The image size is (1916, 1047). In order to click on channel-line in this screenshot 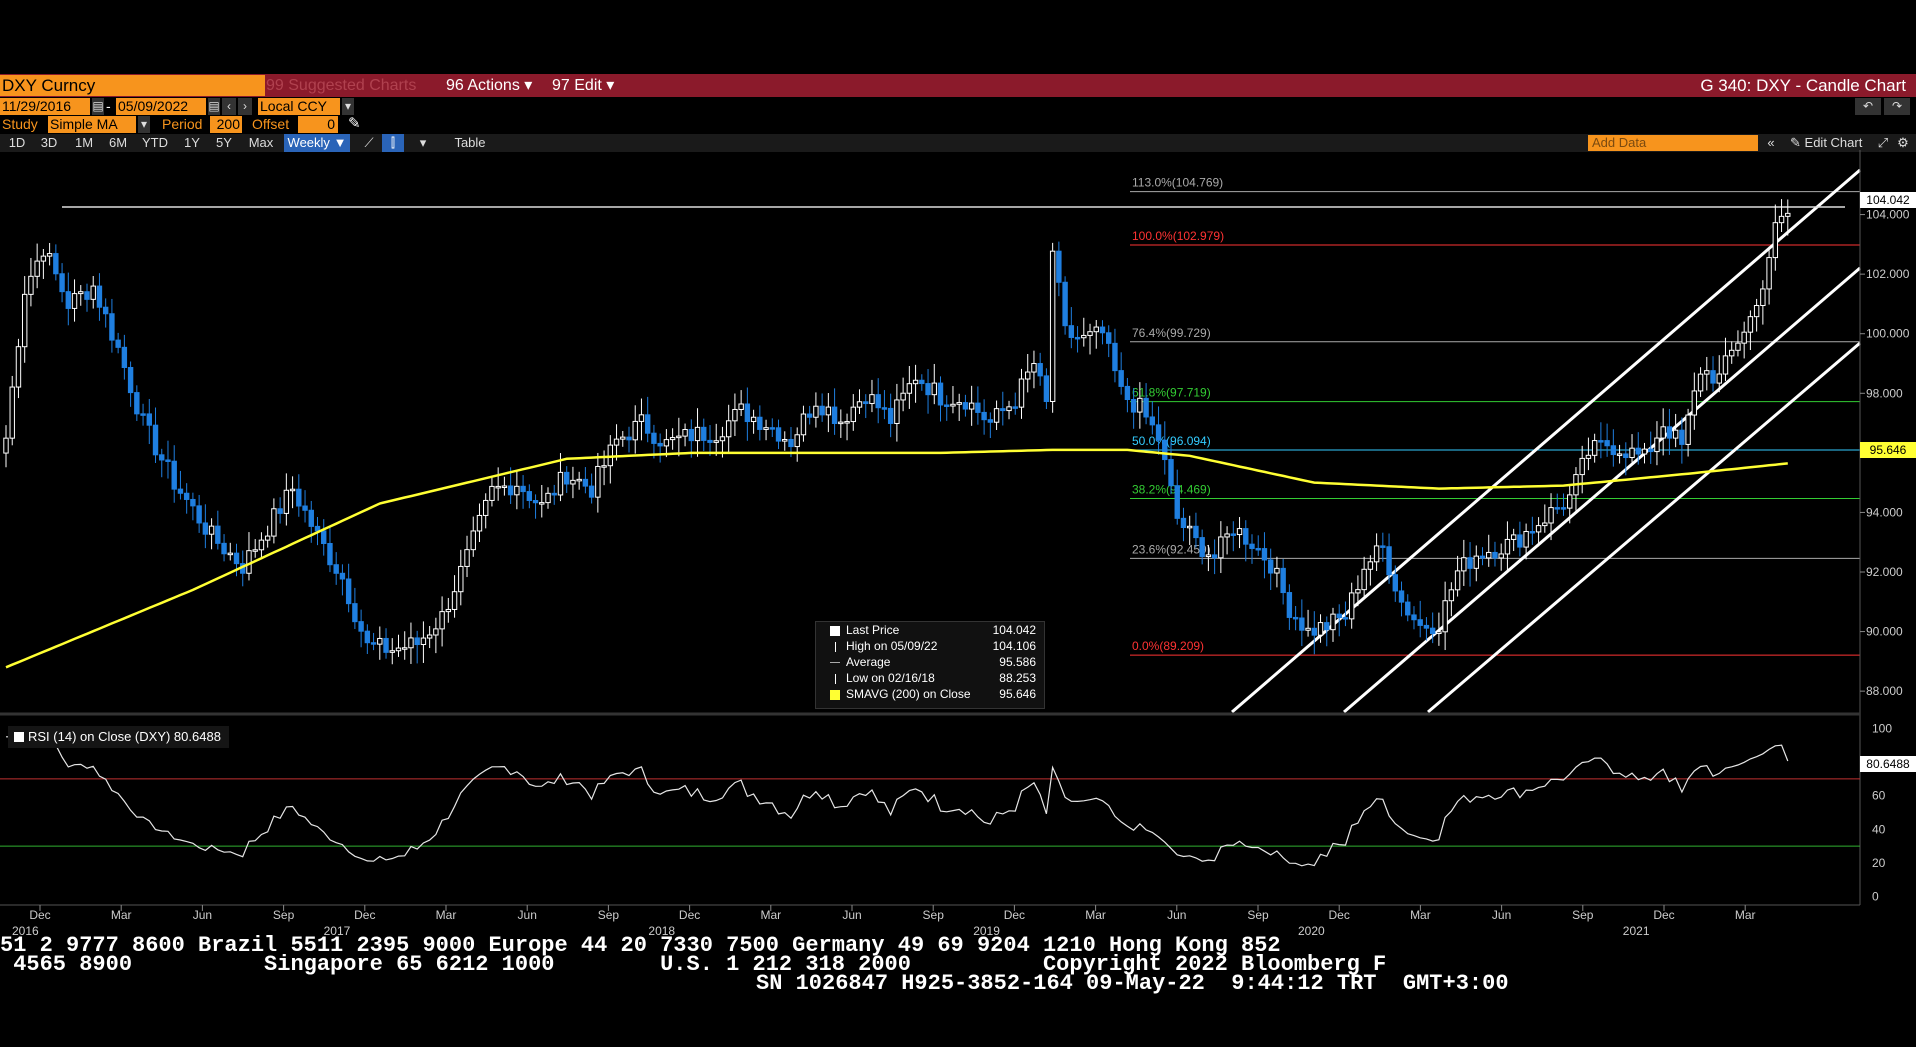, I will do `click(1644, 527)`.